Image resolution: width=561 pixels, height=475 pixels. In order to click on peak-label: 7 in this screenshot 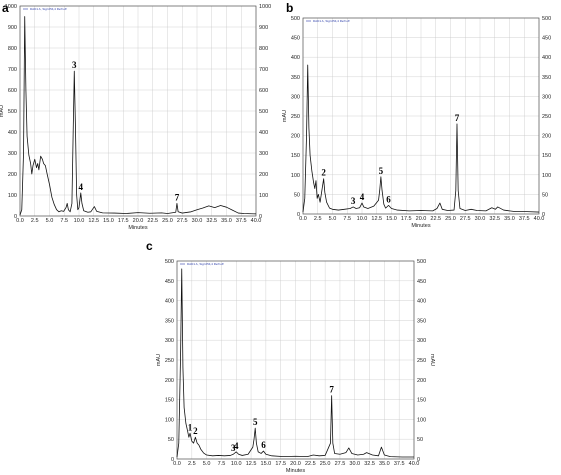, I will do `click(177, 197)`.